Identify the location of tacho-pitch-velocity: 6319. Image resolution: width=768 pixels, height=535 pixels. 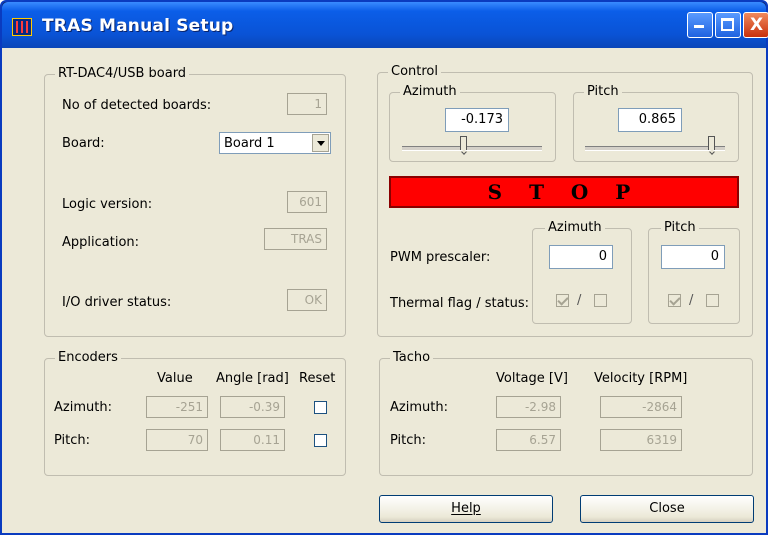
(641, 440).